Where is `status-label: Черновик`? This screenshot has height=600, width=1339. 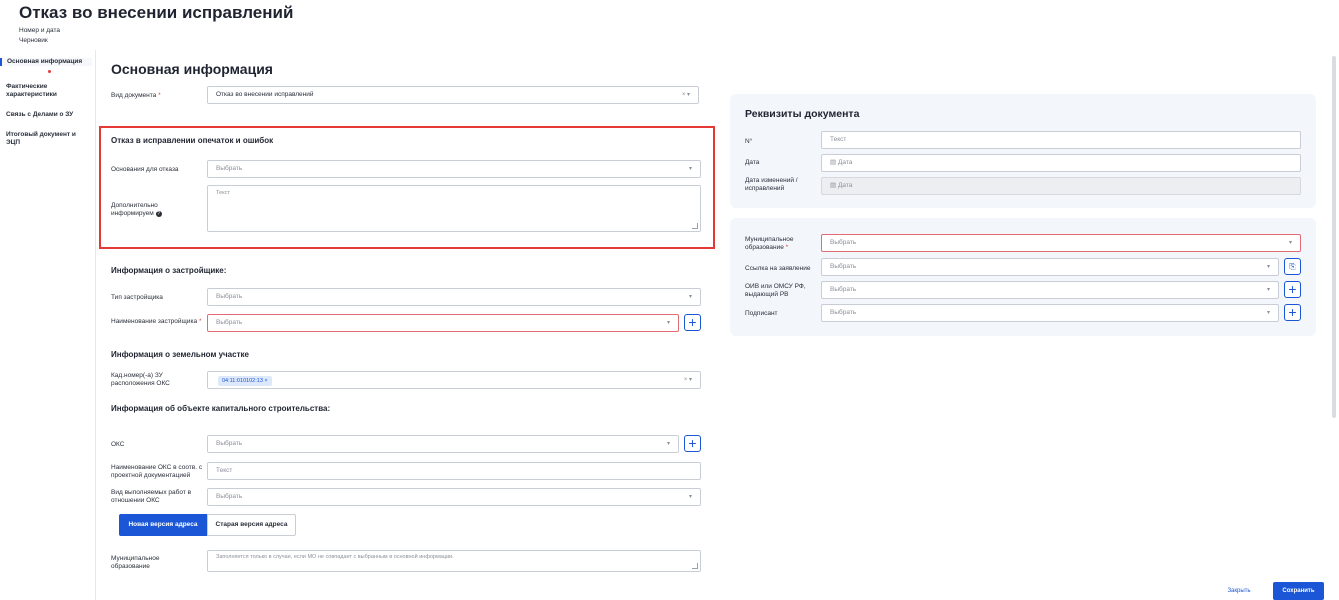 status-label: Черновик is located at coordinates (33, 40).